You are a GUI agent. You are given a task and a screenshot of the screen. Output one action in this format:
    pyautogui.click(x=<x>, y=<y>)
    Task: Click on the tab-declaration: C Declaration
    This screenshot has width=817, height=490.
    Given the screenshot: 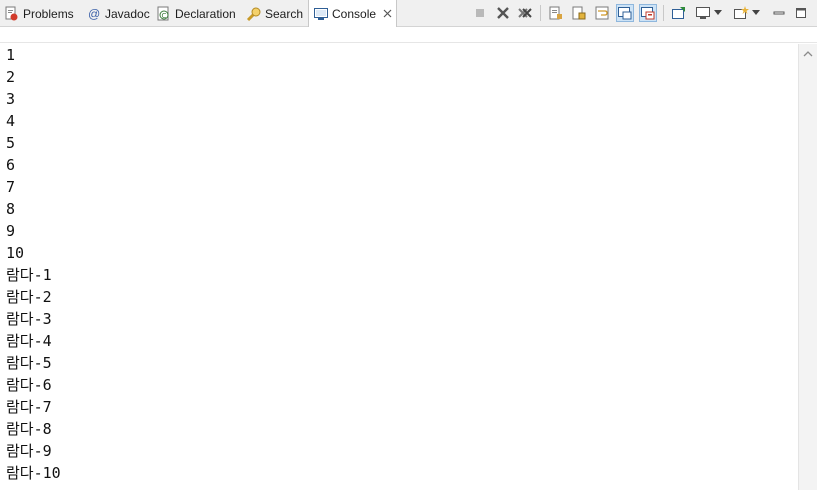 What is the action you would take?
    pyautogui.click(x=196, y=13)
    